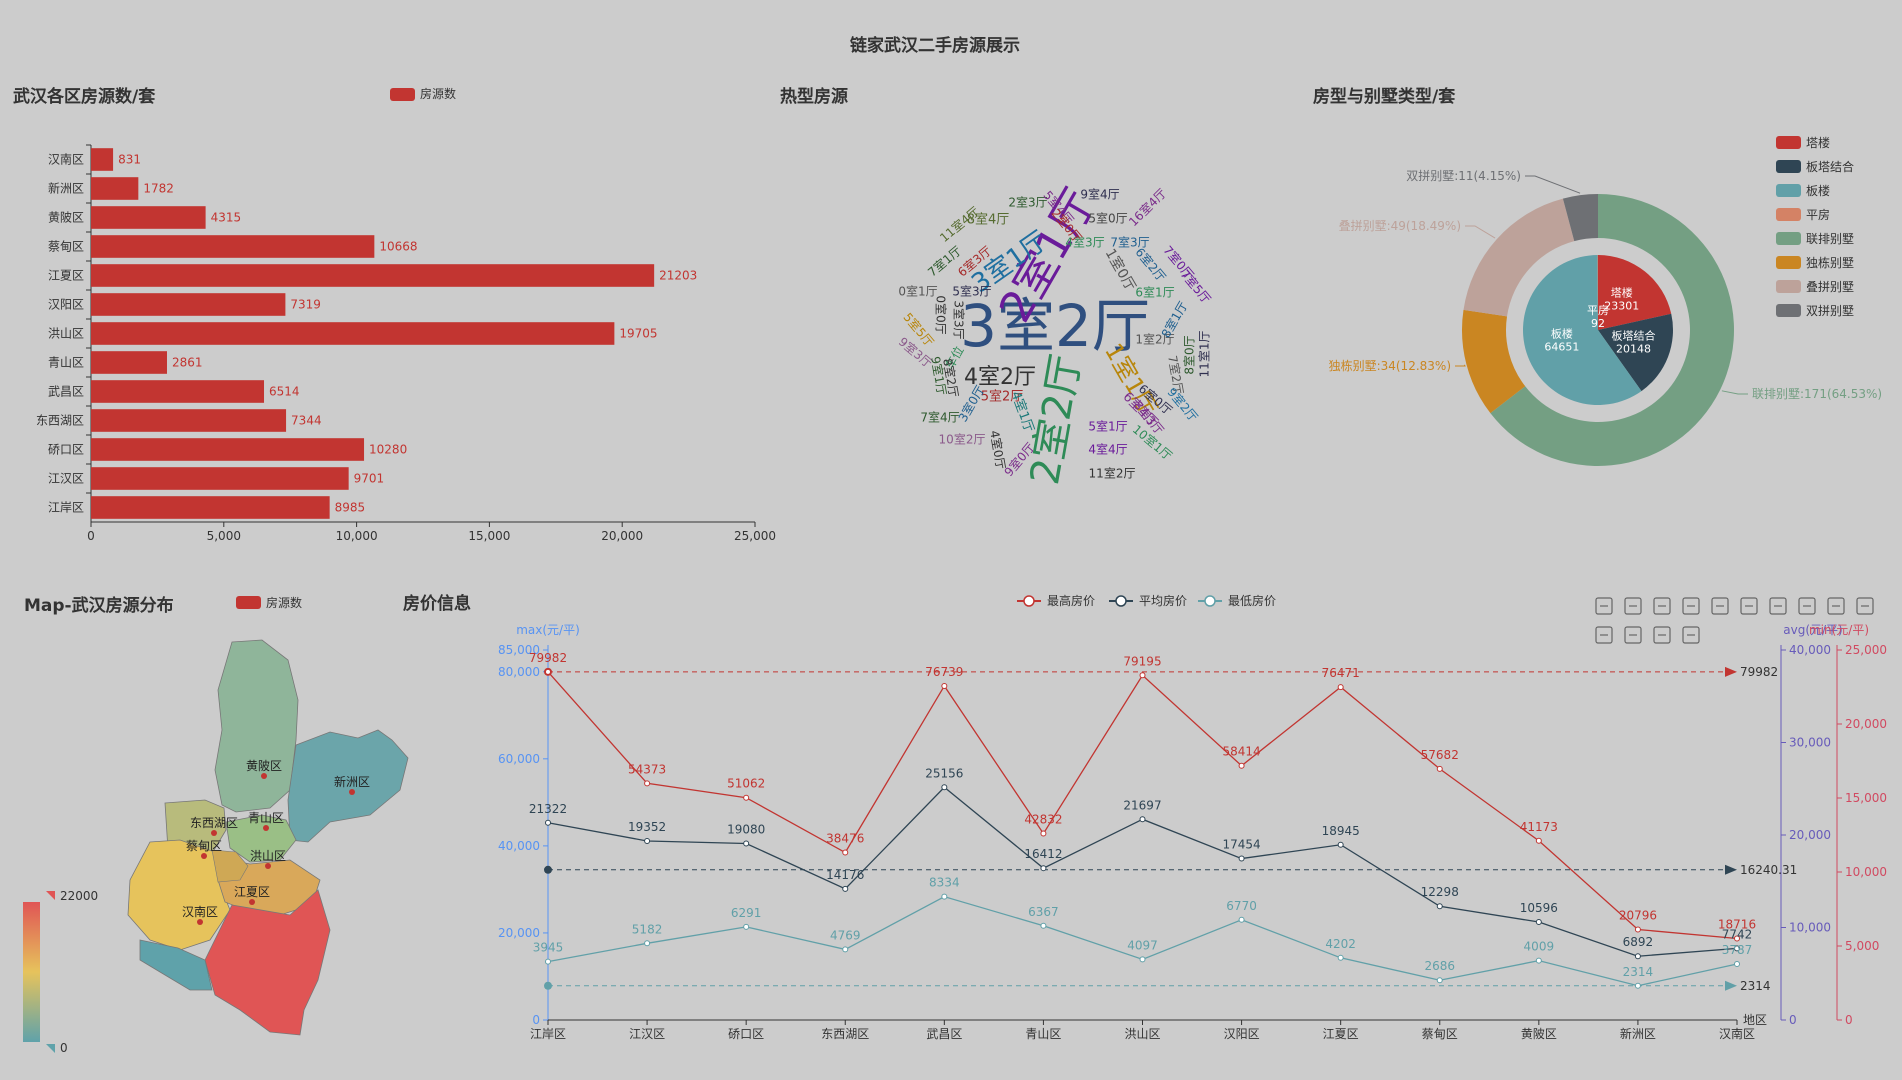 This screenshot has height=1080, width=1902. Describe the element at coordinates (1174, 320) in the screenshot. I see `word-cloud-word: 8室1厅` at that location.